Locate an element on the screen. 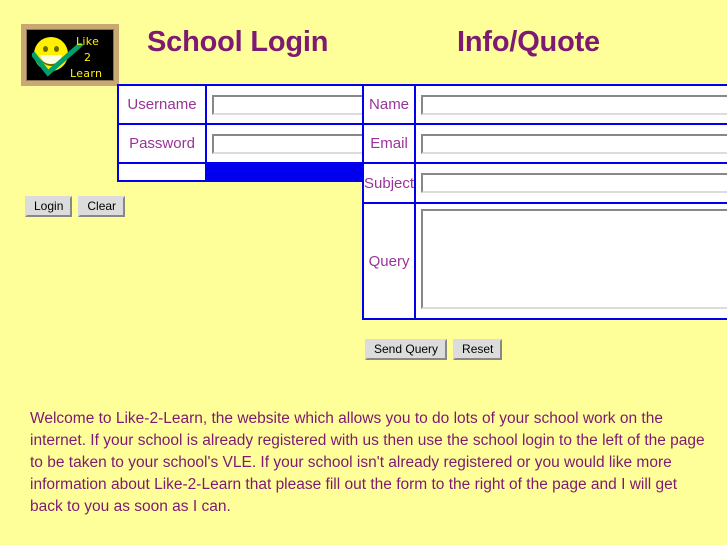 This screenshot has height=545, width=727. password-label: Password is located at coordinates (162, 143).